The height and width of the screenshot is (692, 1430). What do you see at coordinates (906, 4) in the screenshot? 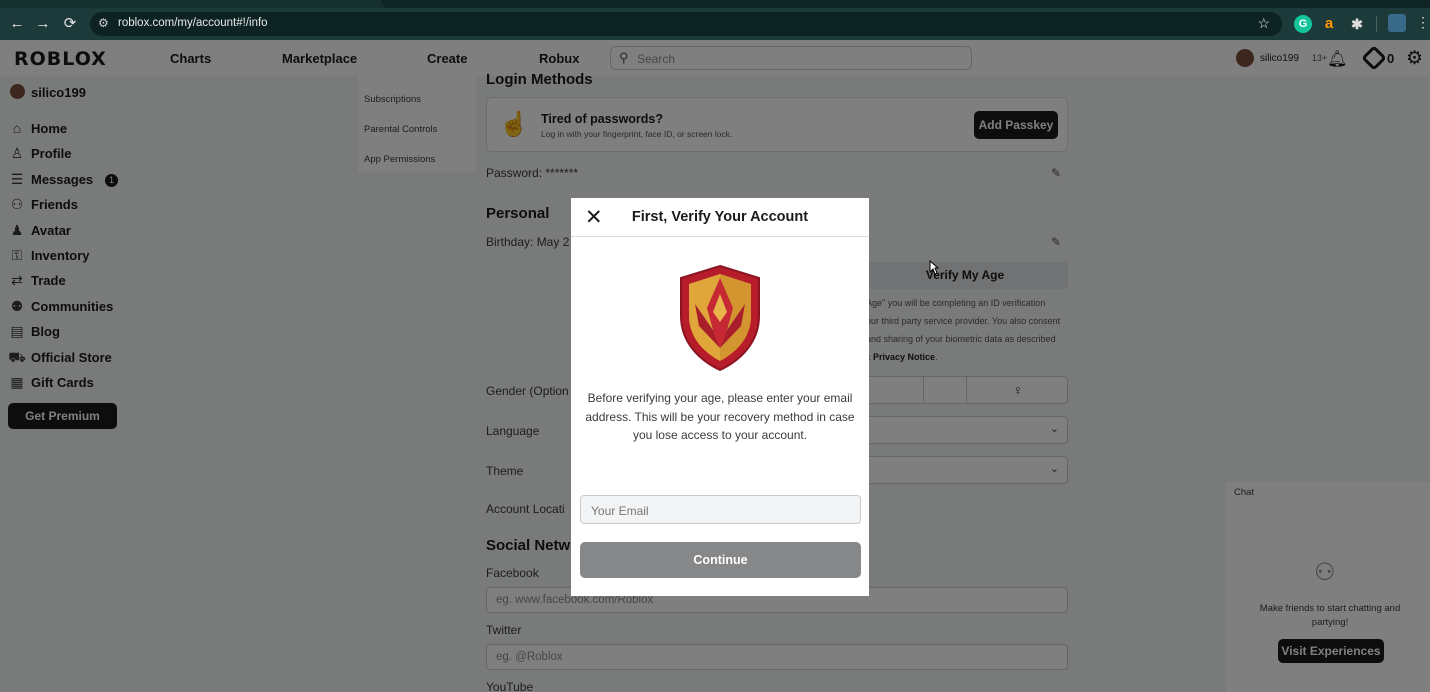
I see `browser-tab` at bounding box center [906, 4].